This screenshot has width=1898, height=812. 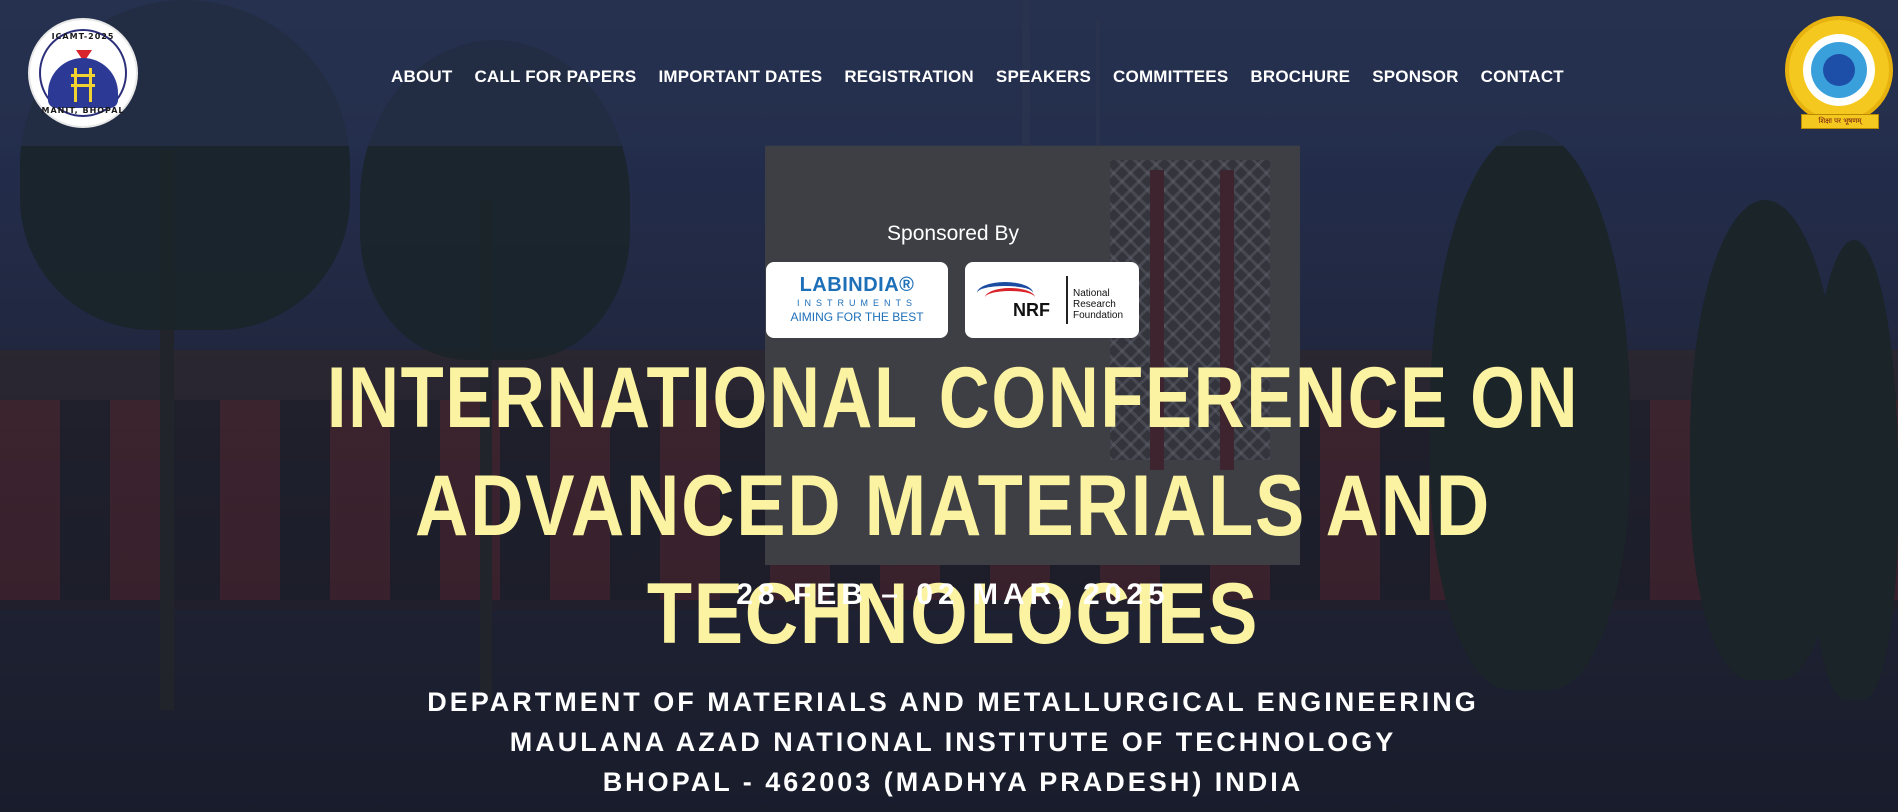 What do you see at coordinates (1067, 300) in the screenshot?
I see `nrf-divider` at bounding box center [1067, 300].